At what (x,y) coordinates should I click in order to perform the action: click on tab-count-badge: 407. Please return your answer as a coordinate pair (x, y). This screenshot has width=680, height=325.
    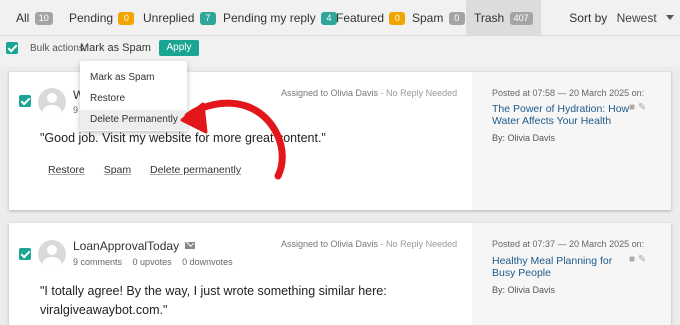
    Looking at the image, I should click on (521, 18).